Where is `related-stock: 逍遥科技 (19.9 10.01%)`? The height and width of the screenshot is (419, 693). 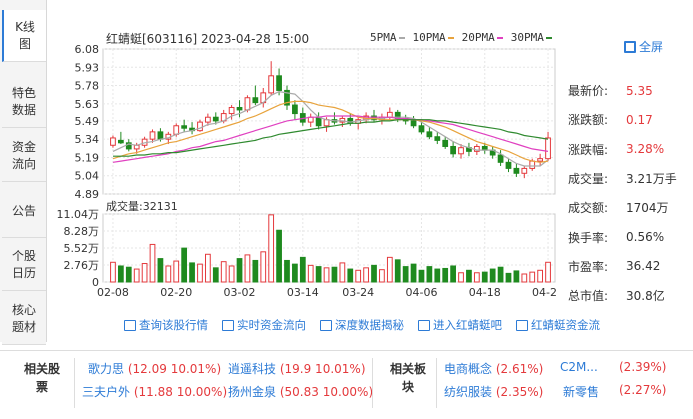 related-stock: 逍遥科技 (19.9 10.01%) is located at coordinates (297, 368).